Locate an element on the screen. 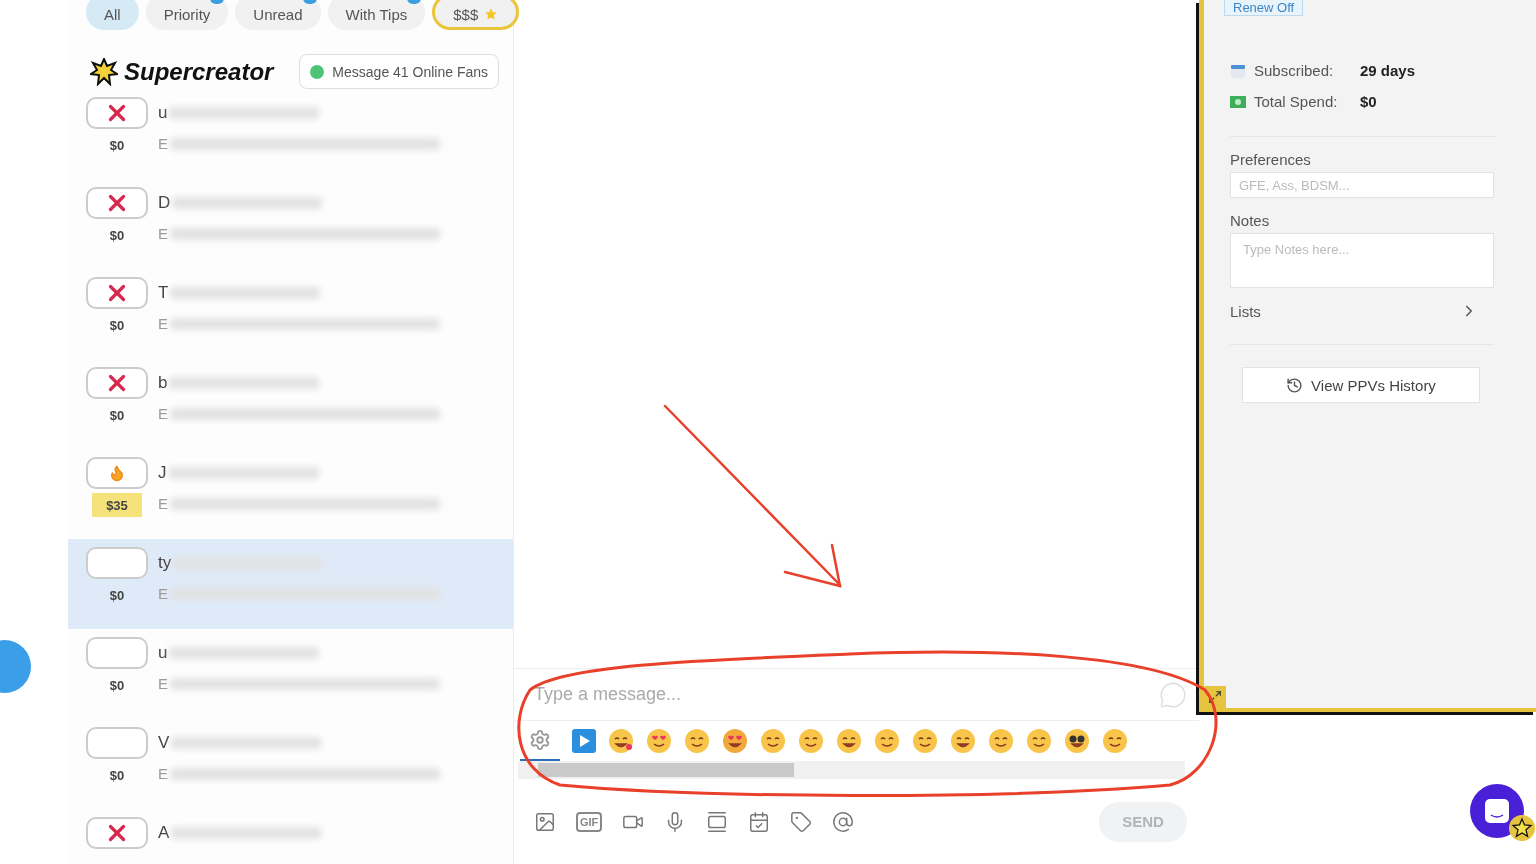  fan-row: A is located at coordinates (290, 836).